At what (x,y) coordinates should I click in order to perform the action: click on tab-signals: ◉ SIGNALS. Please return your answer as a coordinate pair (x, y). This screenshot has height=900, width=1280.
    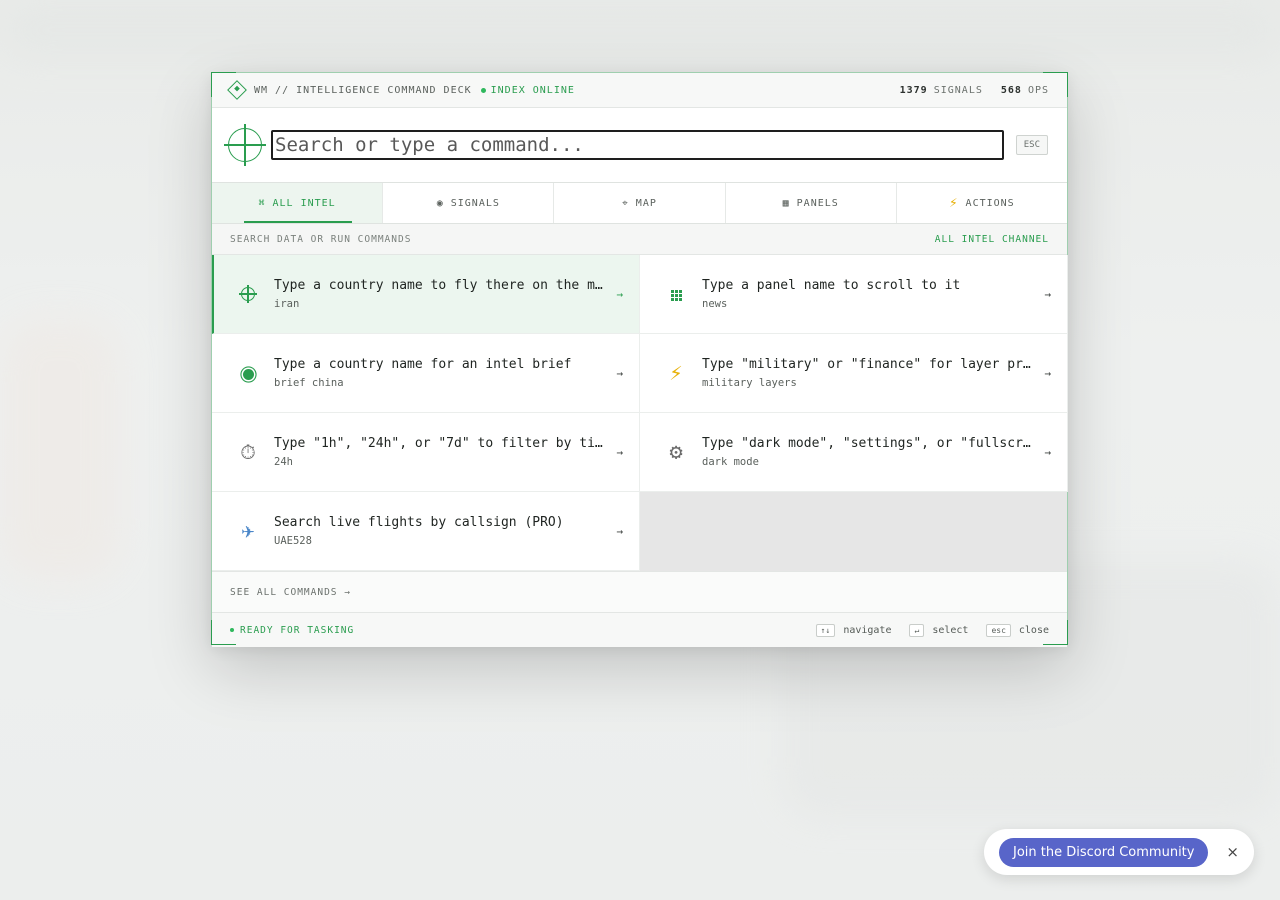
    Looking at the image, I should click on (469, 203).